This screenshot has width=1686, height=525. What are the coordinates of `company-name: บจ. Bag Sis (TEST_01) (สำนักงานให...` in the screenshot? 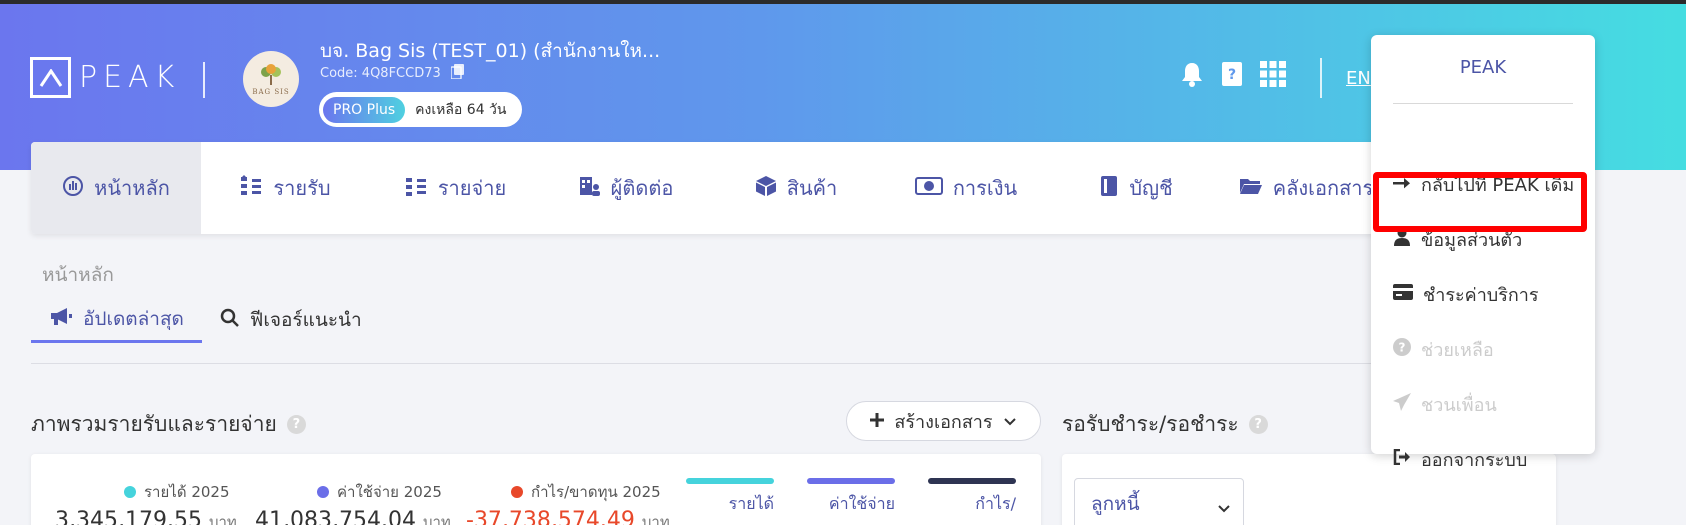 It's located at (490, 51).